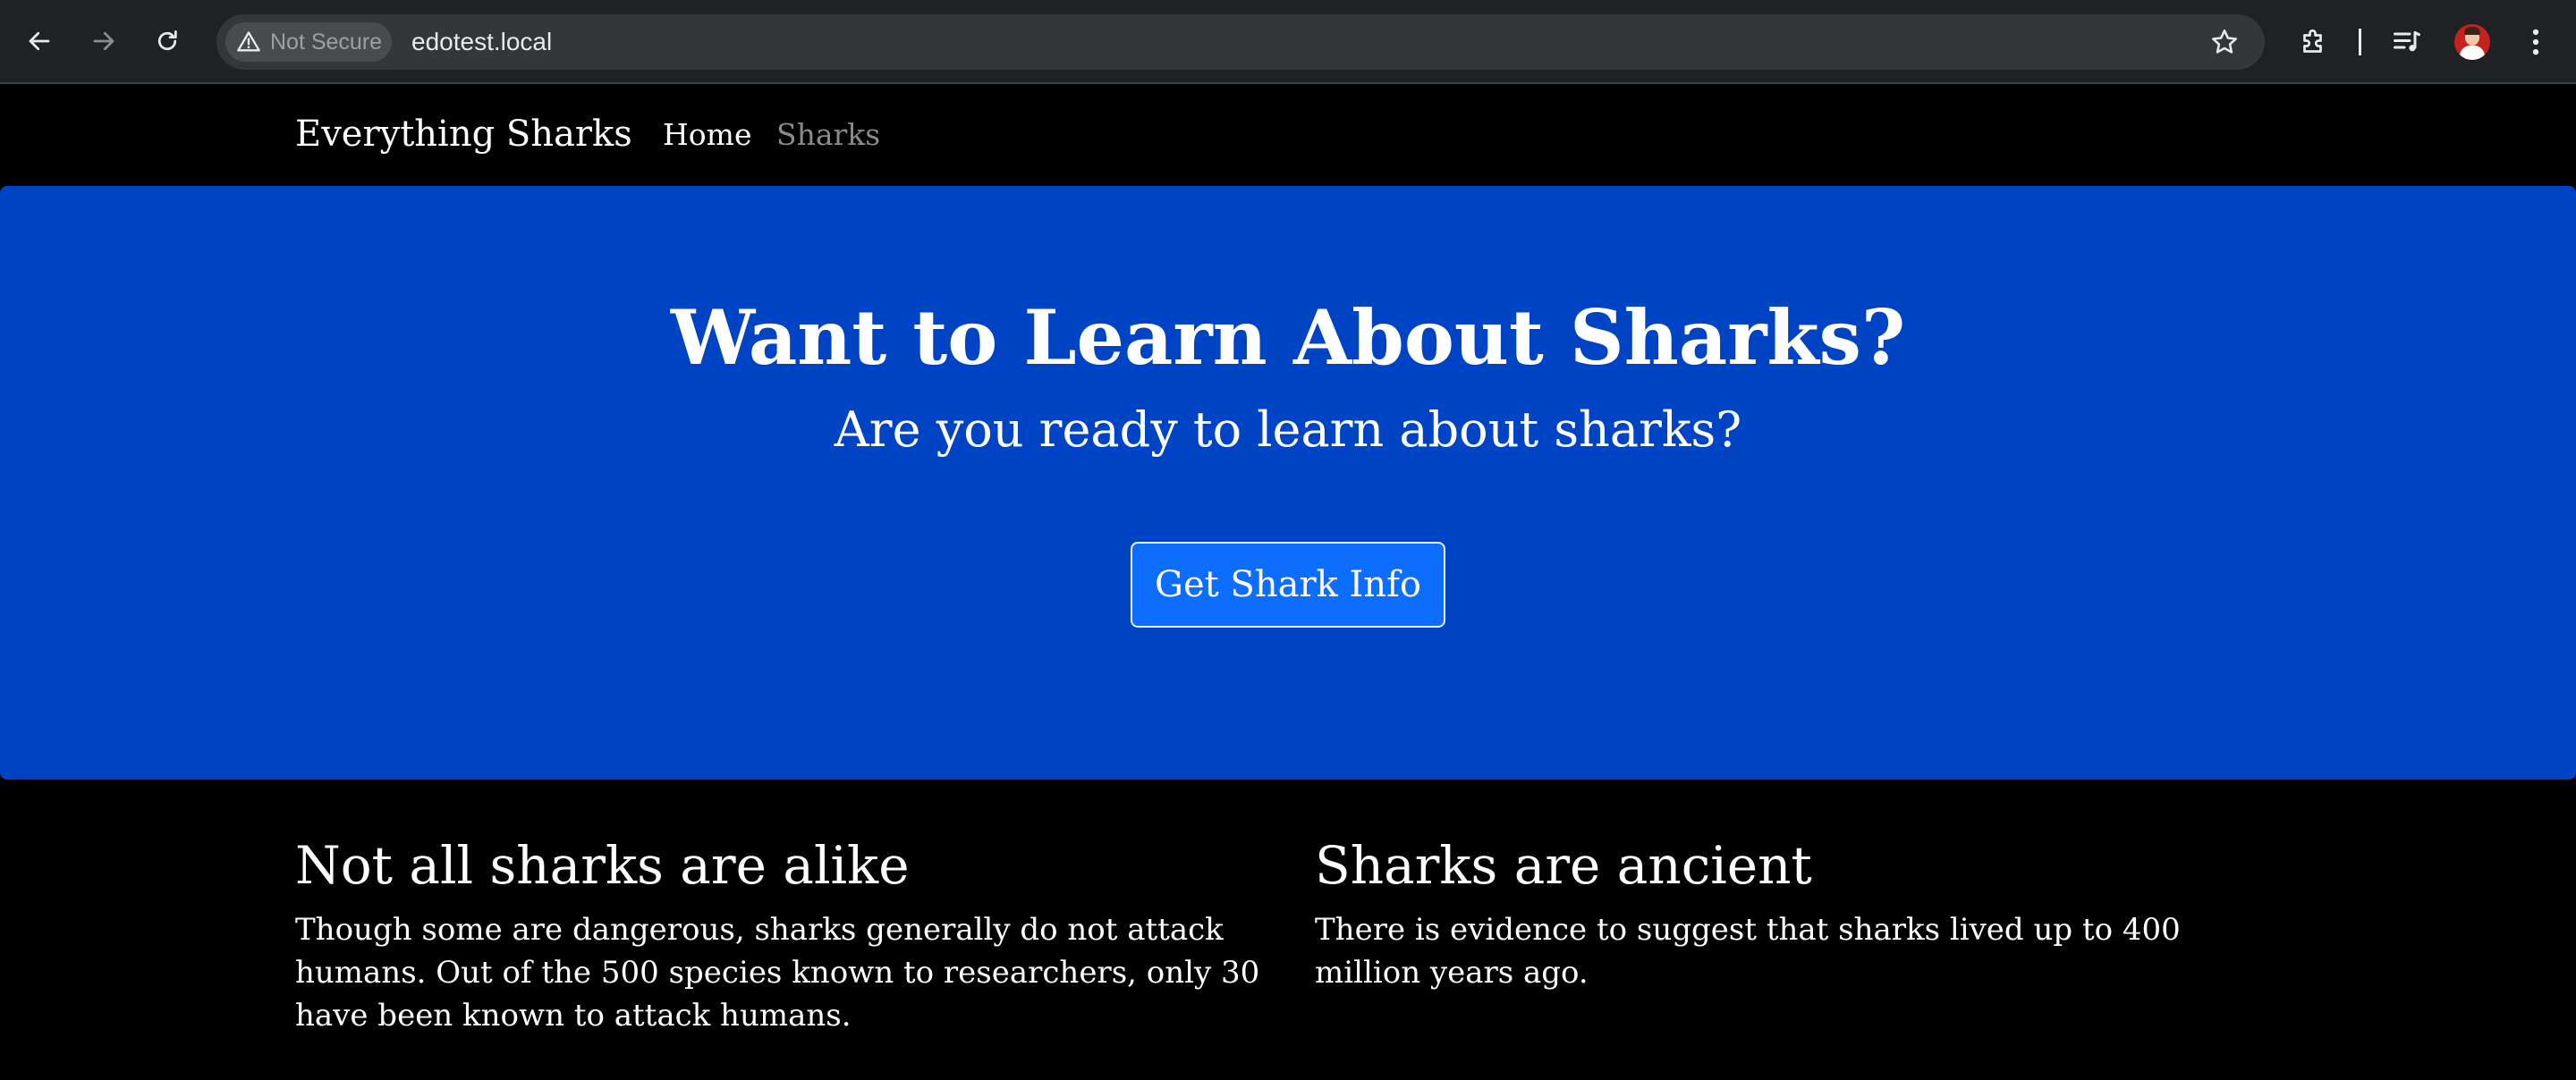 This screenshot has width=2576, height=1080. I want to click on column-heading: Not all sharks are alike, so click(602, 865).